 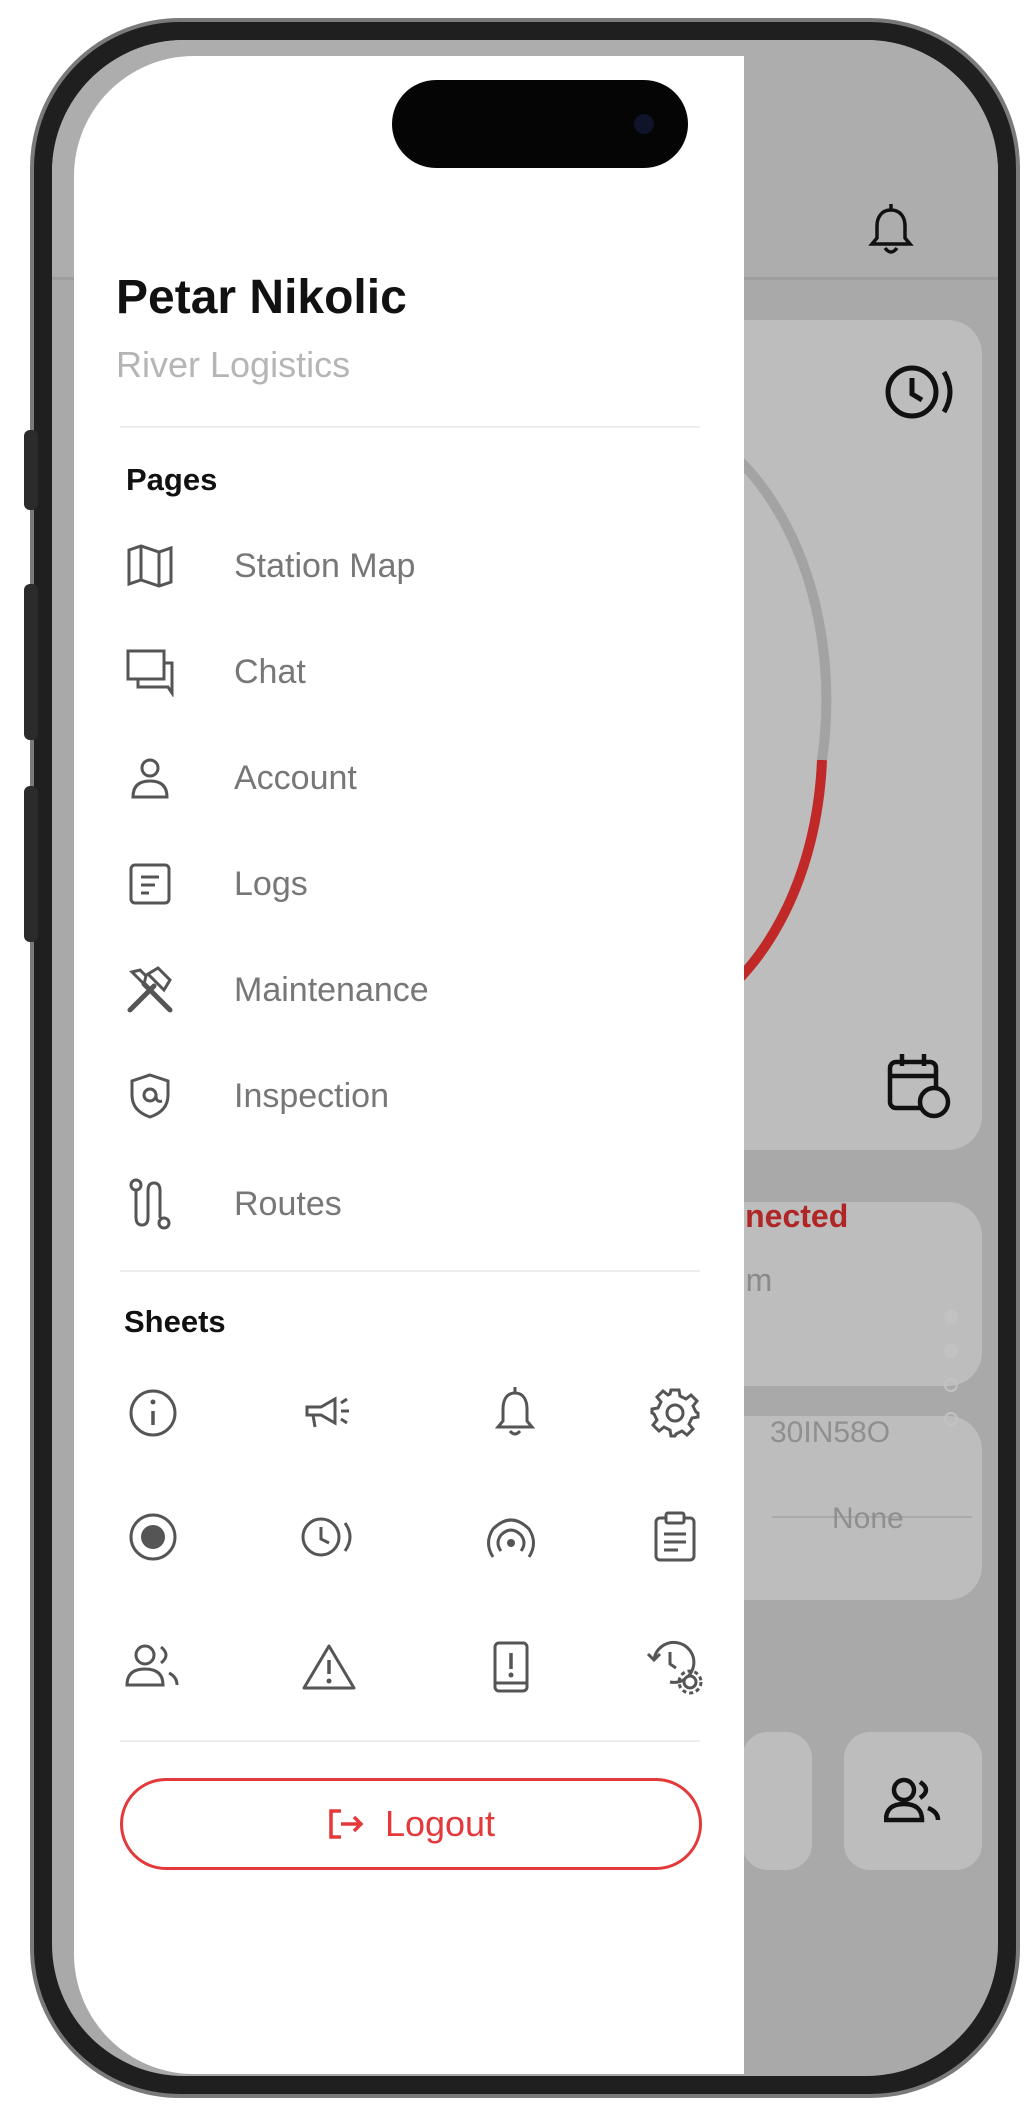 I want to click on sheets-section-title: Sheets, so click(x=175, y=1321).